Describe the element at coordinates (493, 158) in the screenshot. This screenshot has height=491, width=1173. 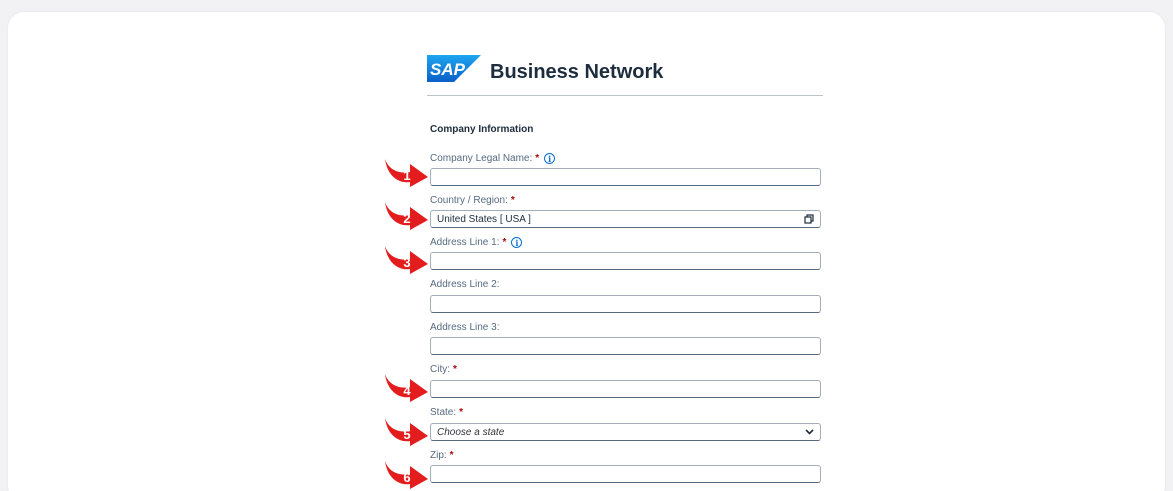
I see `legal-name-label: Company Legal Name: * i` at that location.